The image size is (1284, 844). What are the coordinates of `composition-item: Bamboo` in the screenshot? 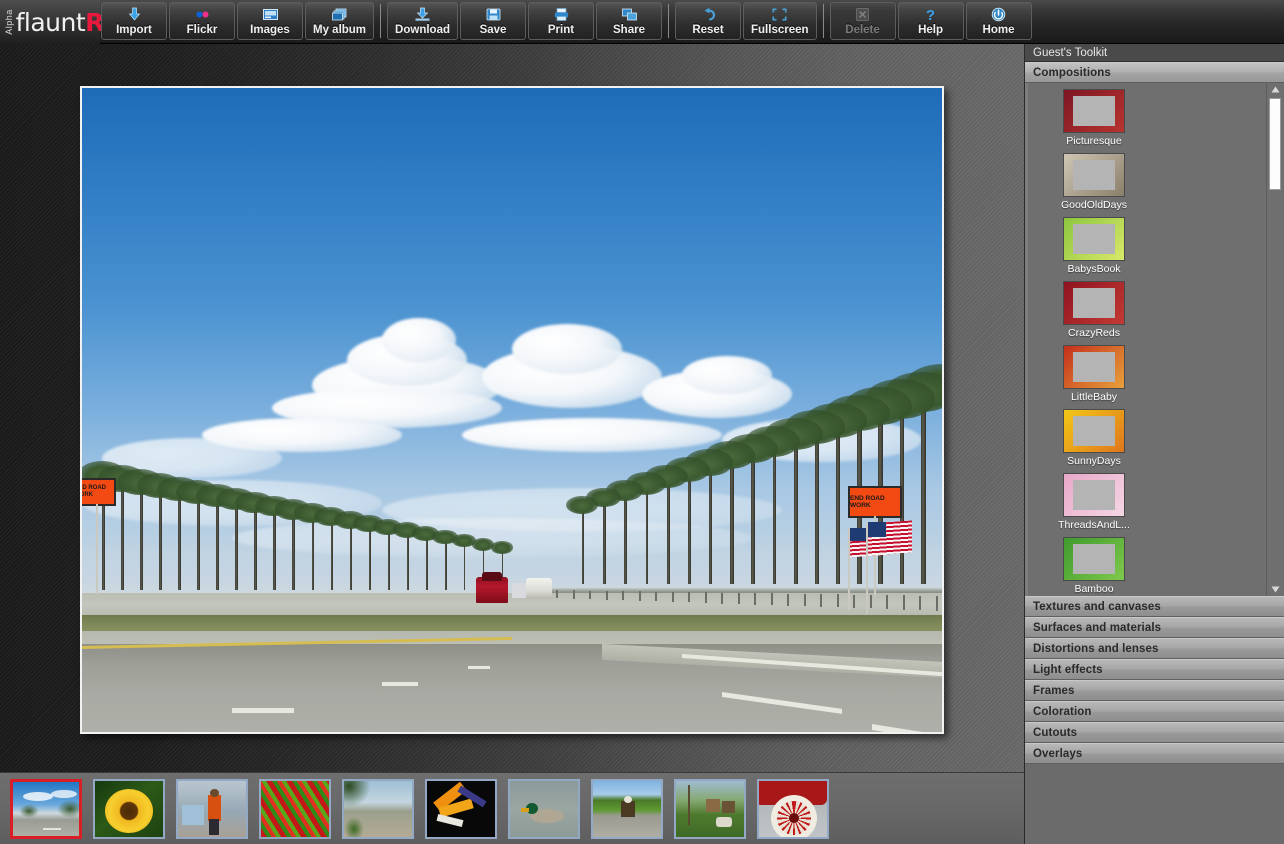 It's located at (1094, 566).